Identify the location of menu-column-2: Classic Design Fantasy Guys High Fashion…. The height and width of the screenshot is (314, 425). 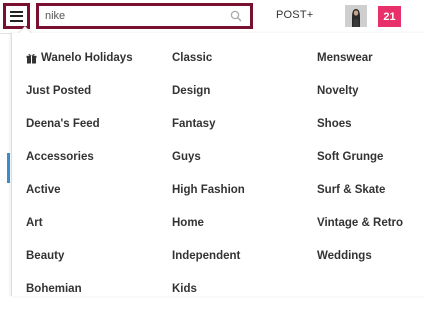
(208, 182).